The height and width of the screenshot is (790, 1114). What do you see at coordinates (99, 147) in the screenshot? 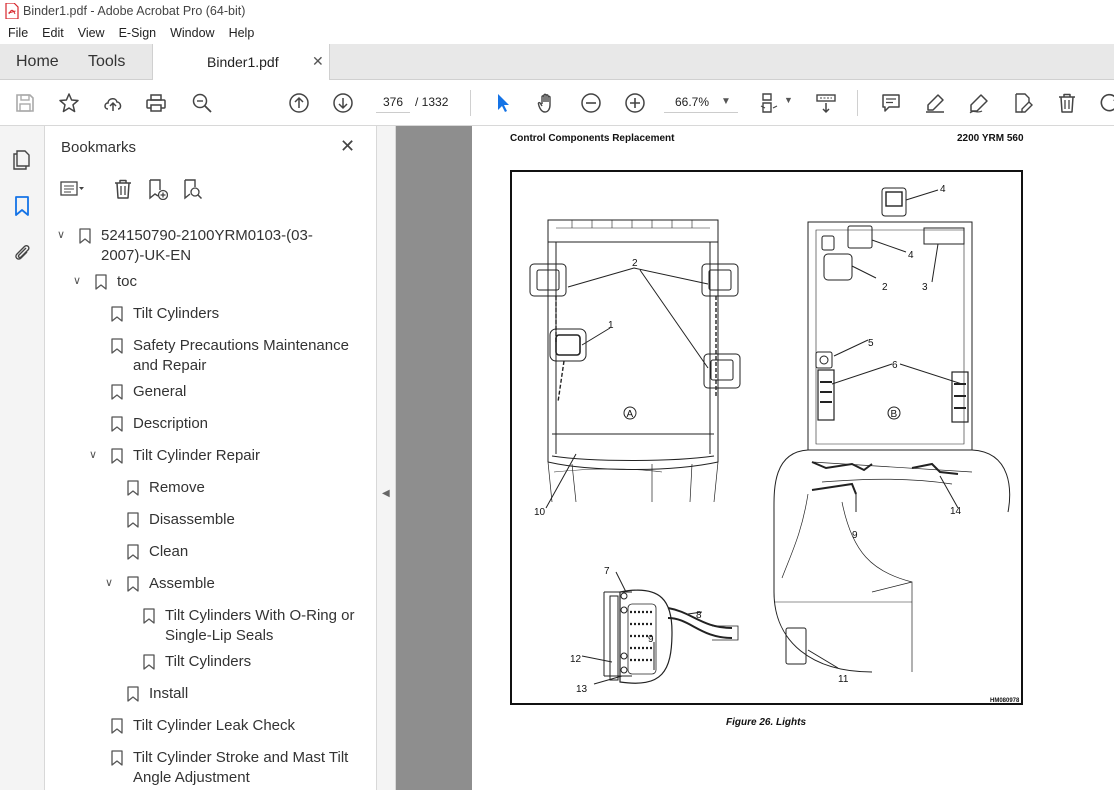
I see `bookmarks-panel-title: Bookmarks` at bounding box center [99, 147].